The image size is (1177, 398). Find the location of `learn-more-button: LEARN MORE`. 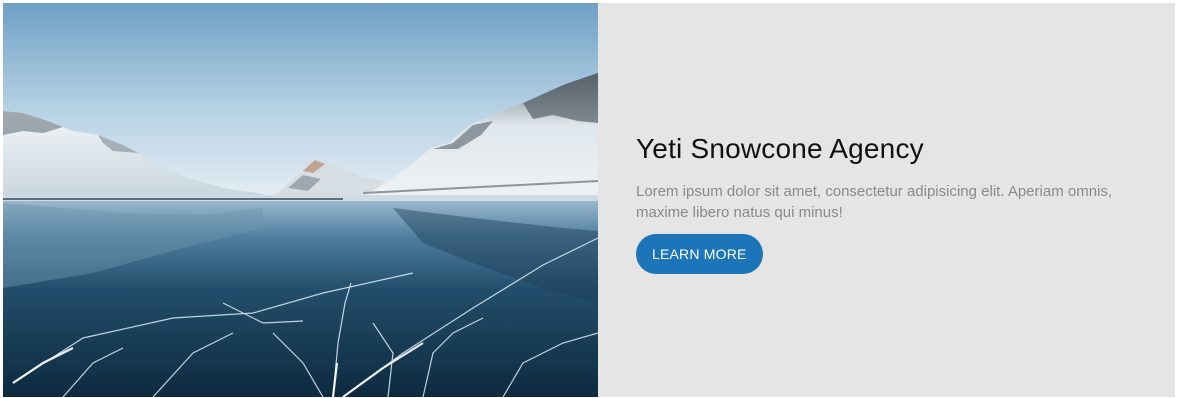

learn-more-button: LEARN MORE is located at coordinates (699, 254).